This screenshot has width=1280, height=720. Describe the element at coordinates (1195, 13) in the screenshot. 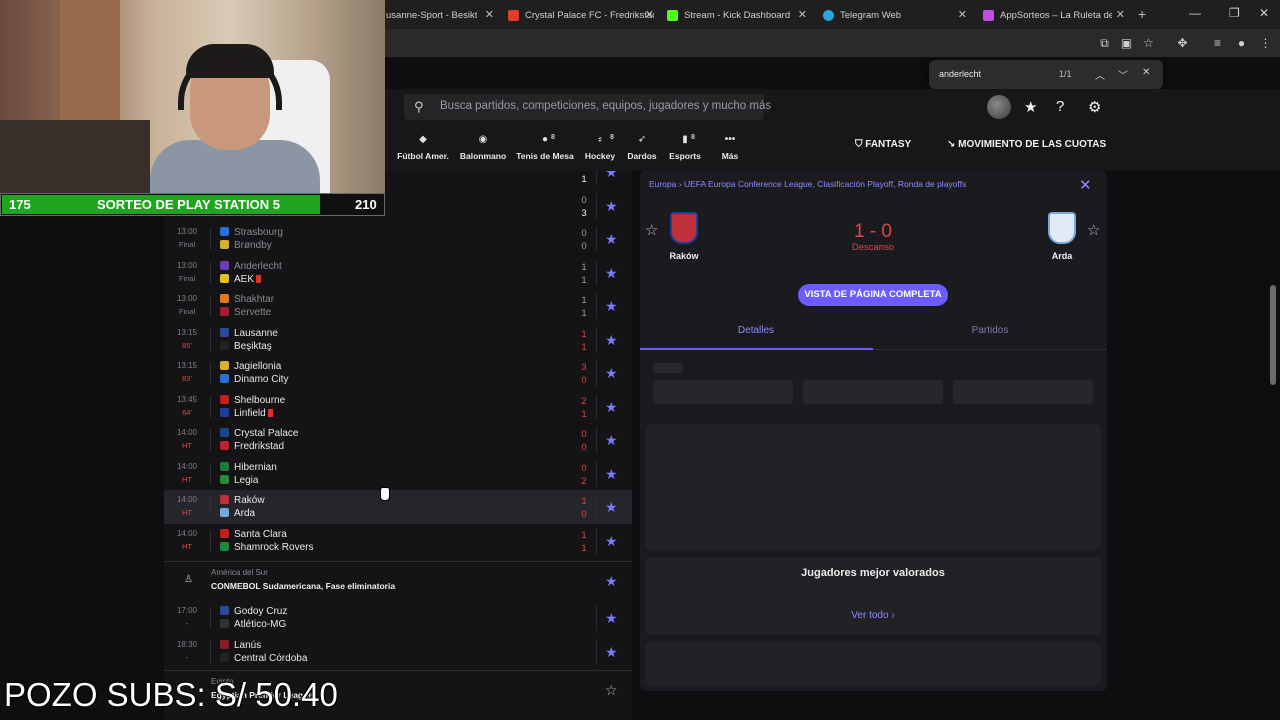

I see `minimize-icon: —` at that location.